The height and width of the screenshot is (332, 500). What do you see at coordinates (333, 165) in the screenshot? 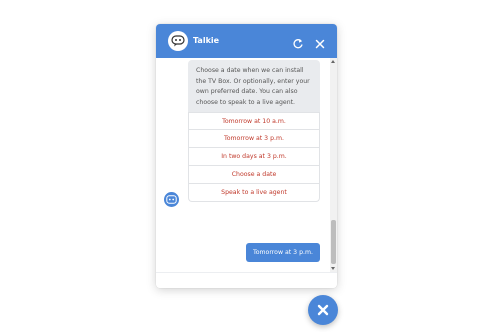
I see `message-scrollbar` at bounding box center [333, 165].